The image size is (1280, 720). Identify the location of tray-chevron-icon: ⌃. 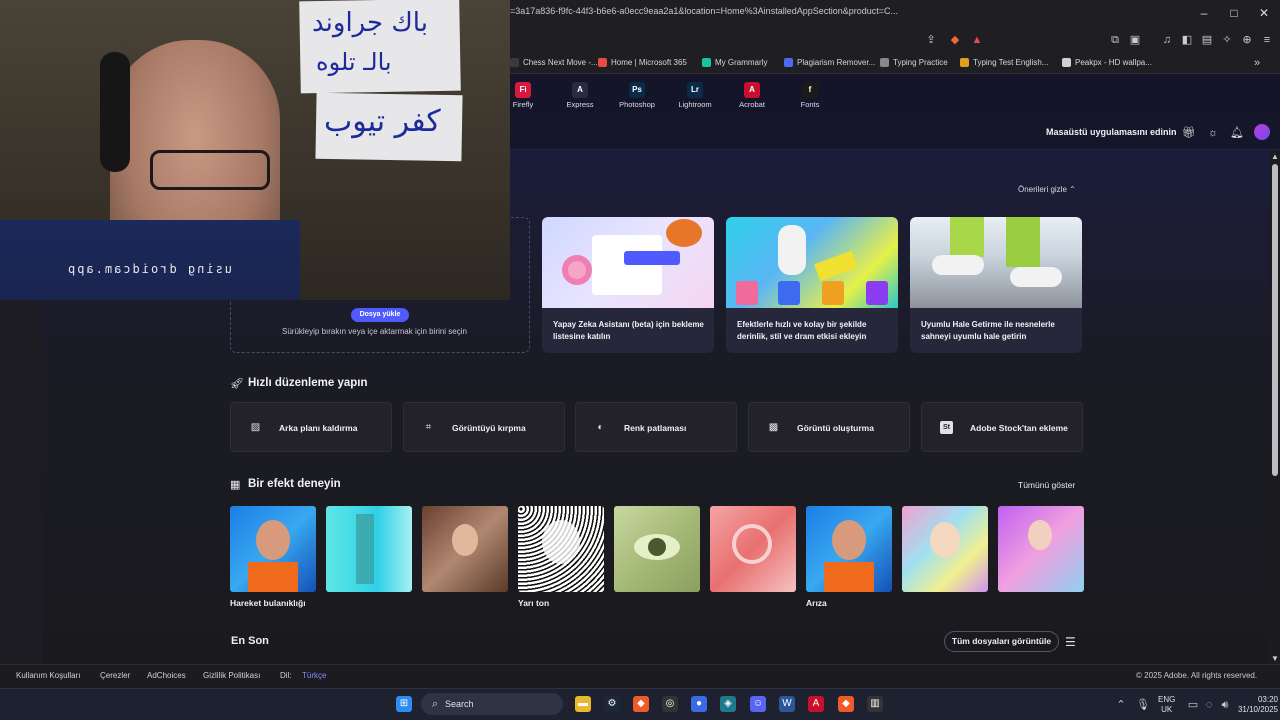
(1121, 705).